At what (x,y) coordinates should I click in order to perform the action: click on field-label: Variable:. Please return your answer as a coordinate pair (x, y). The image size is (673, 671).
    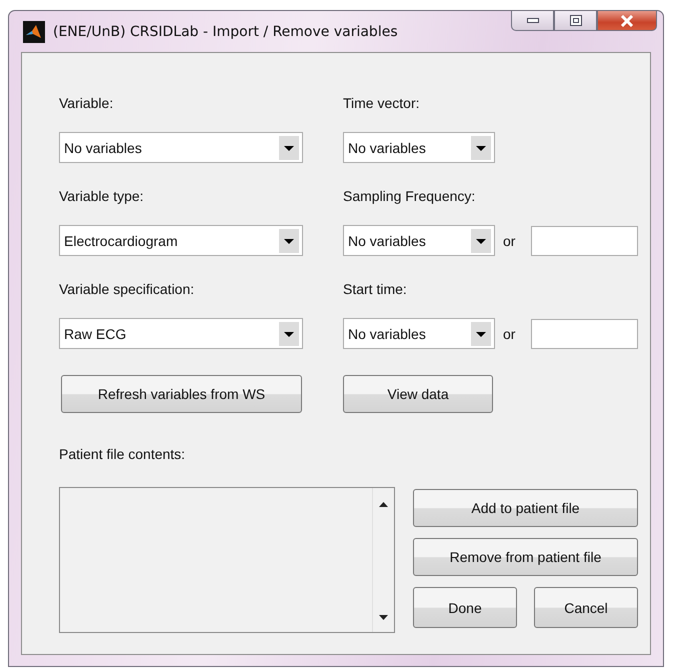
    Looking at the image, I should click on (86, 103).